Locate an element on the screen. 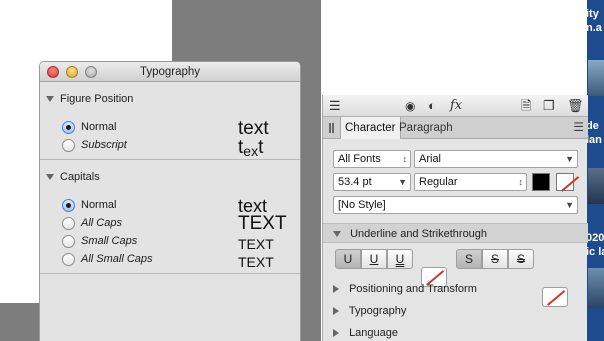  panel-grip-icon is located at coordinates (331, 128).